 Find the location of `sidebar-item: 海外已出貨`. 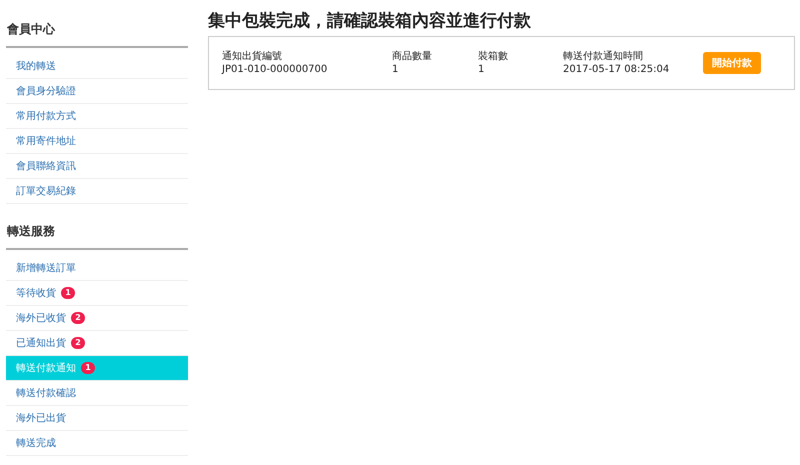

sidebar-item: 海外已出貨 is located at coordinates (97, 418).